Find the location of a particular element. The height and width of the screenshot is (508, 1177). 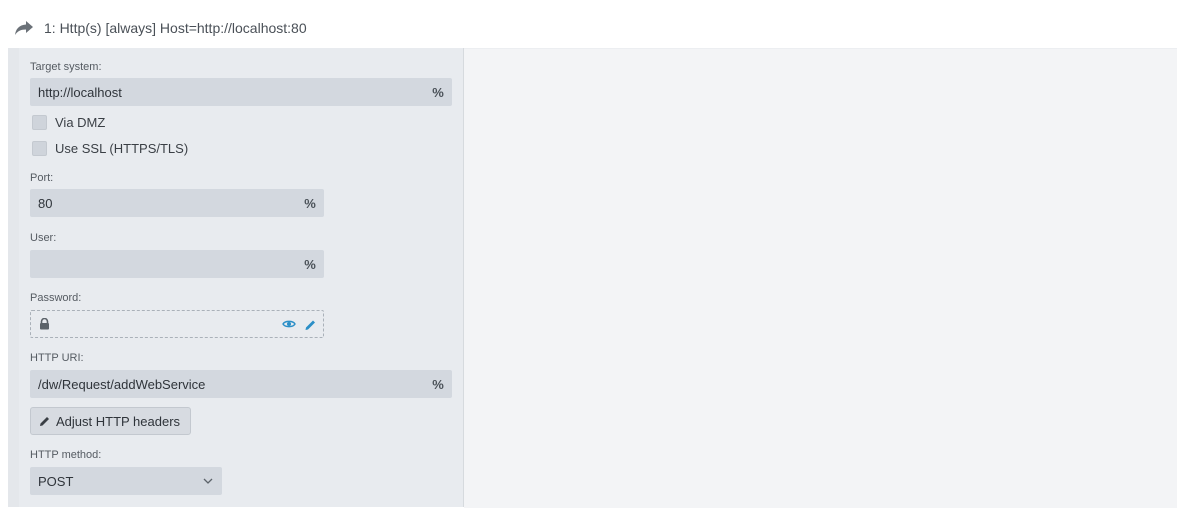

adjust-http-headers-label: Adjust HTTP headers is located at coordinates (118, 421).